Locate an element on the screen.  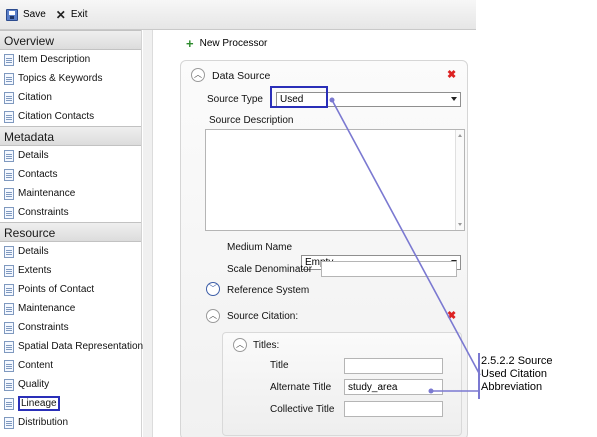
expand-reference-system-button: ﹀ is located at coordinates (213, 289).